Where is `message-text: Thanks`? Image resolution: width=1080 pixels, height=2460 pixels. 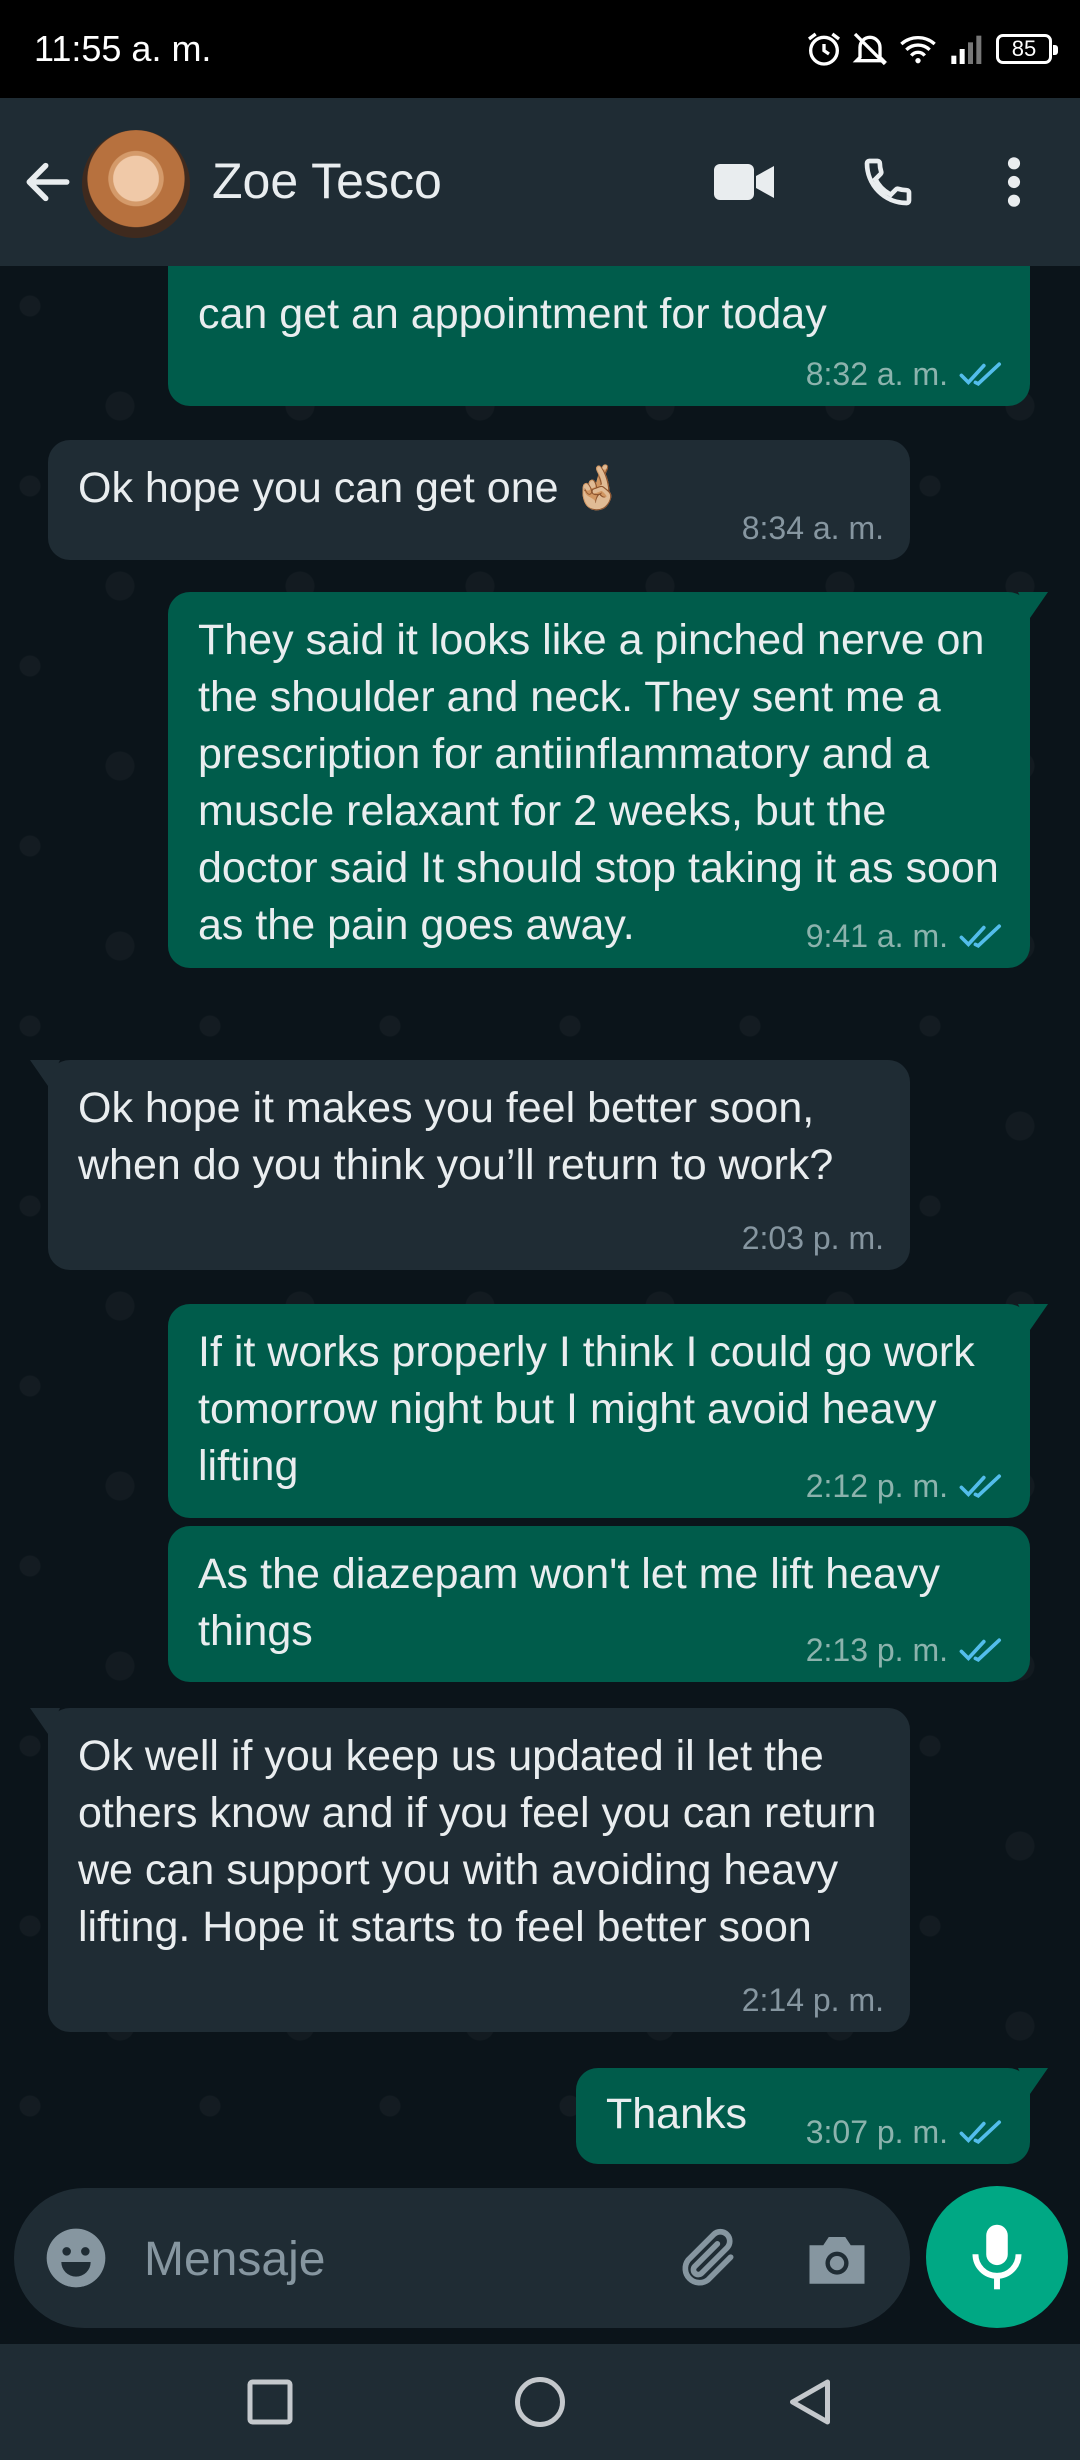 message-text: Thanks is located at coordinates (677, 2114).